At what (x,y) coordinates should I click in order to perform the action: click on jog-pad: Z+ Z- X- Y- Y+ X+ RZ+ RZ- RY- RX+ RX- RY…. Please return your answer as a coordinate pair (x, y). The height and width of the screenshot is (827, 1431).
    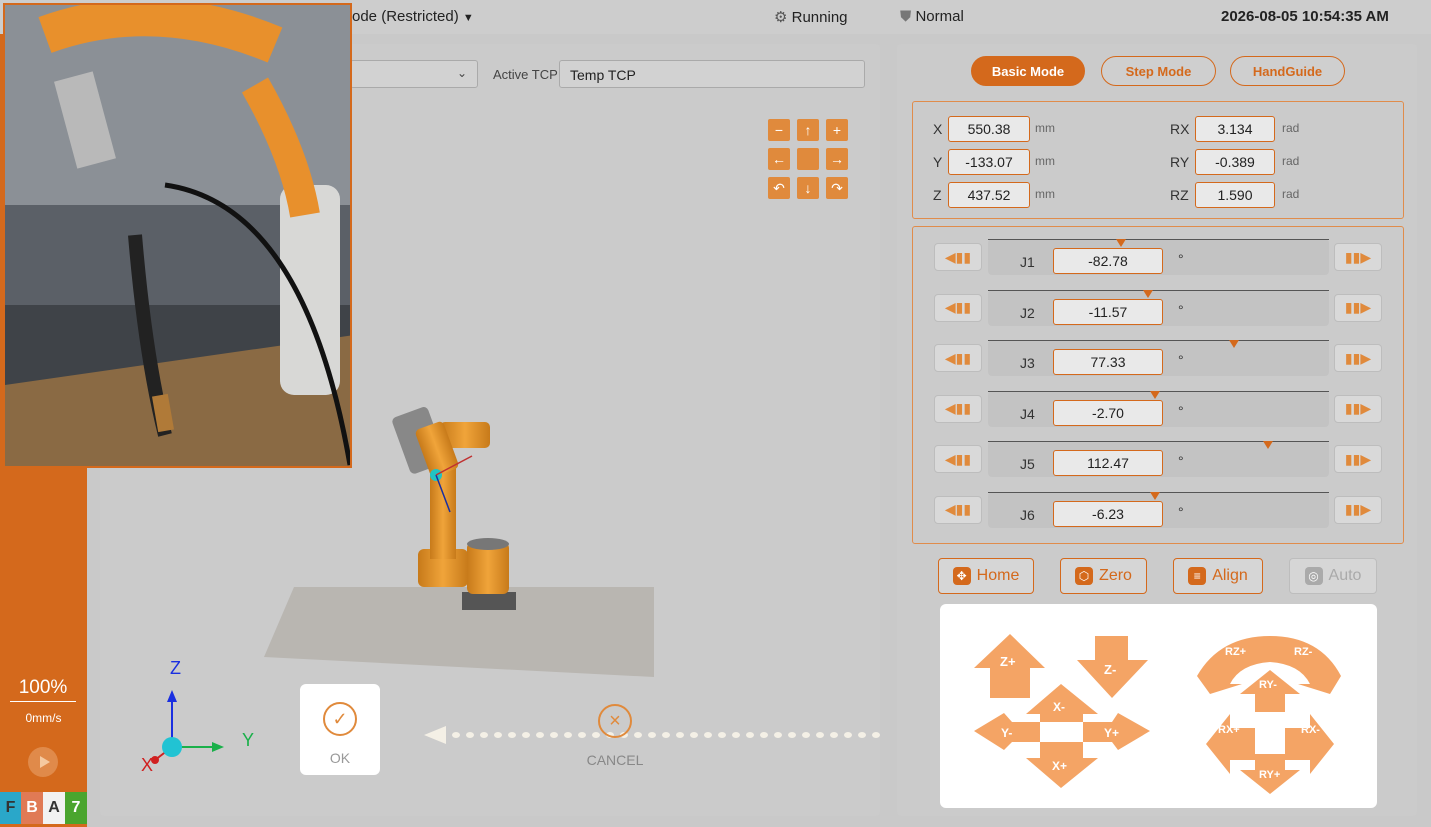
    Looking at the image, I should click on (1158, 706).